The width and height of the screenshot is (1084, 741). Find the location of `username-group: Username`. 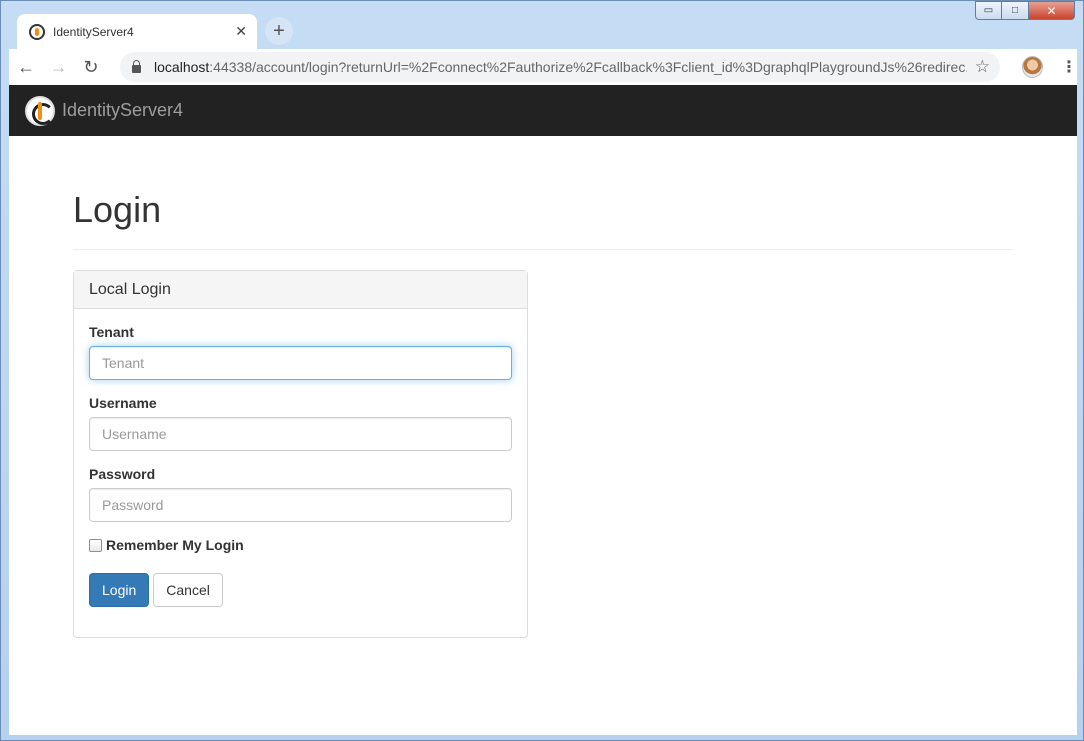

username-group: Username is located at coordinates (300, 423).